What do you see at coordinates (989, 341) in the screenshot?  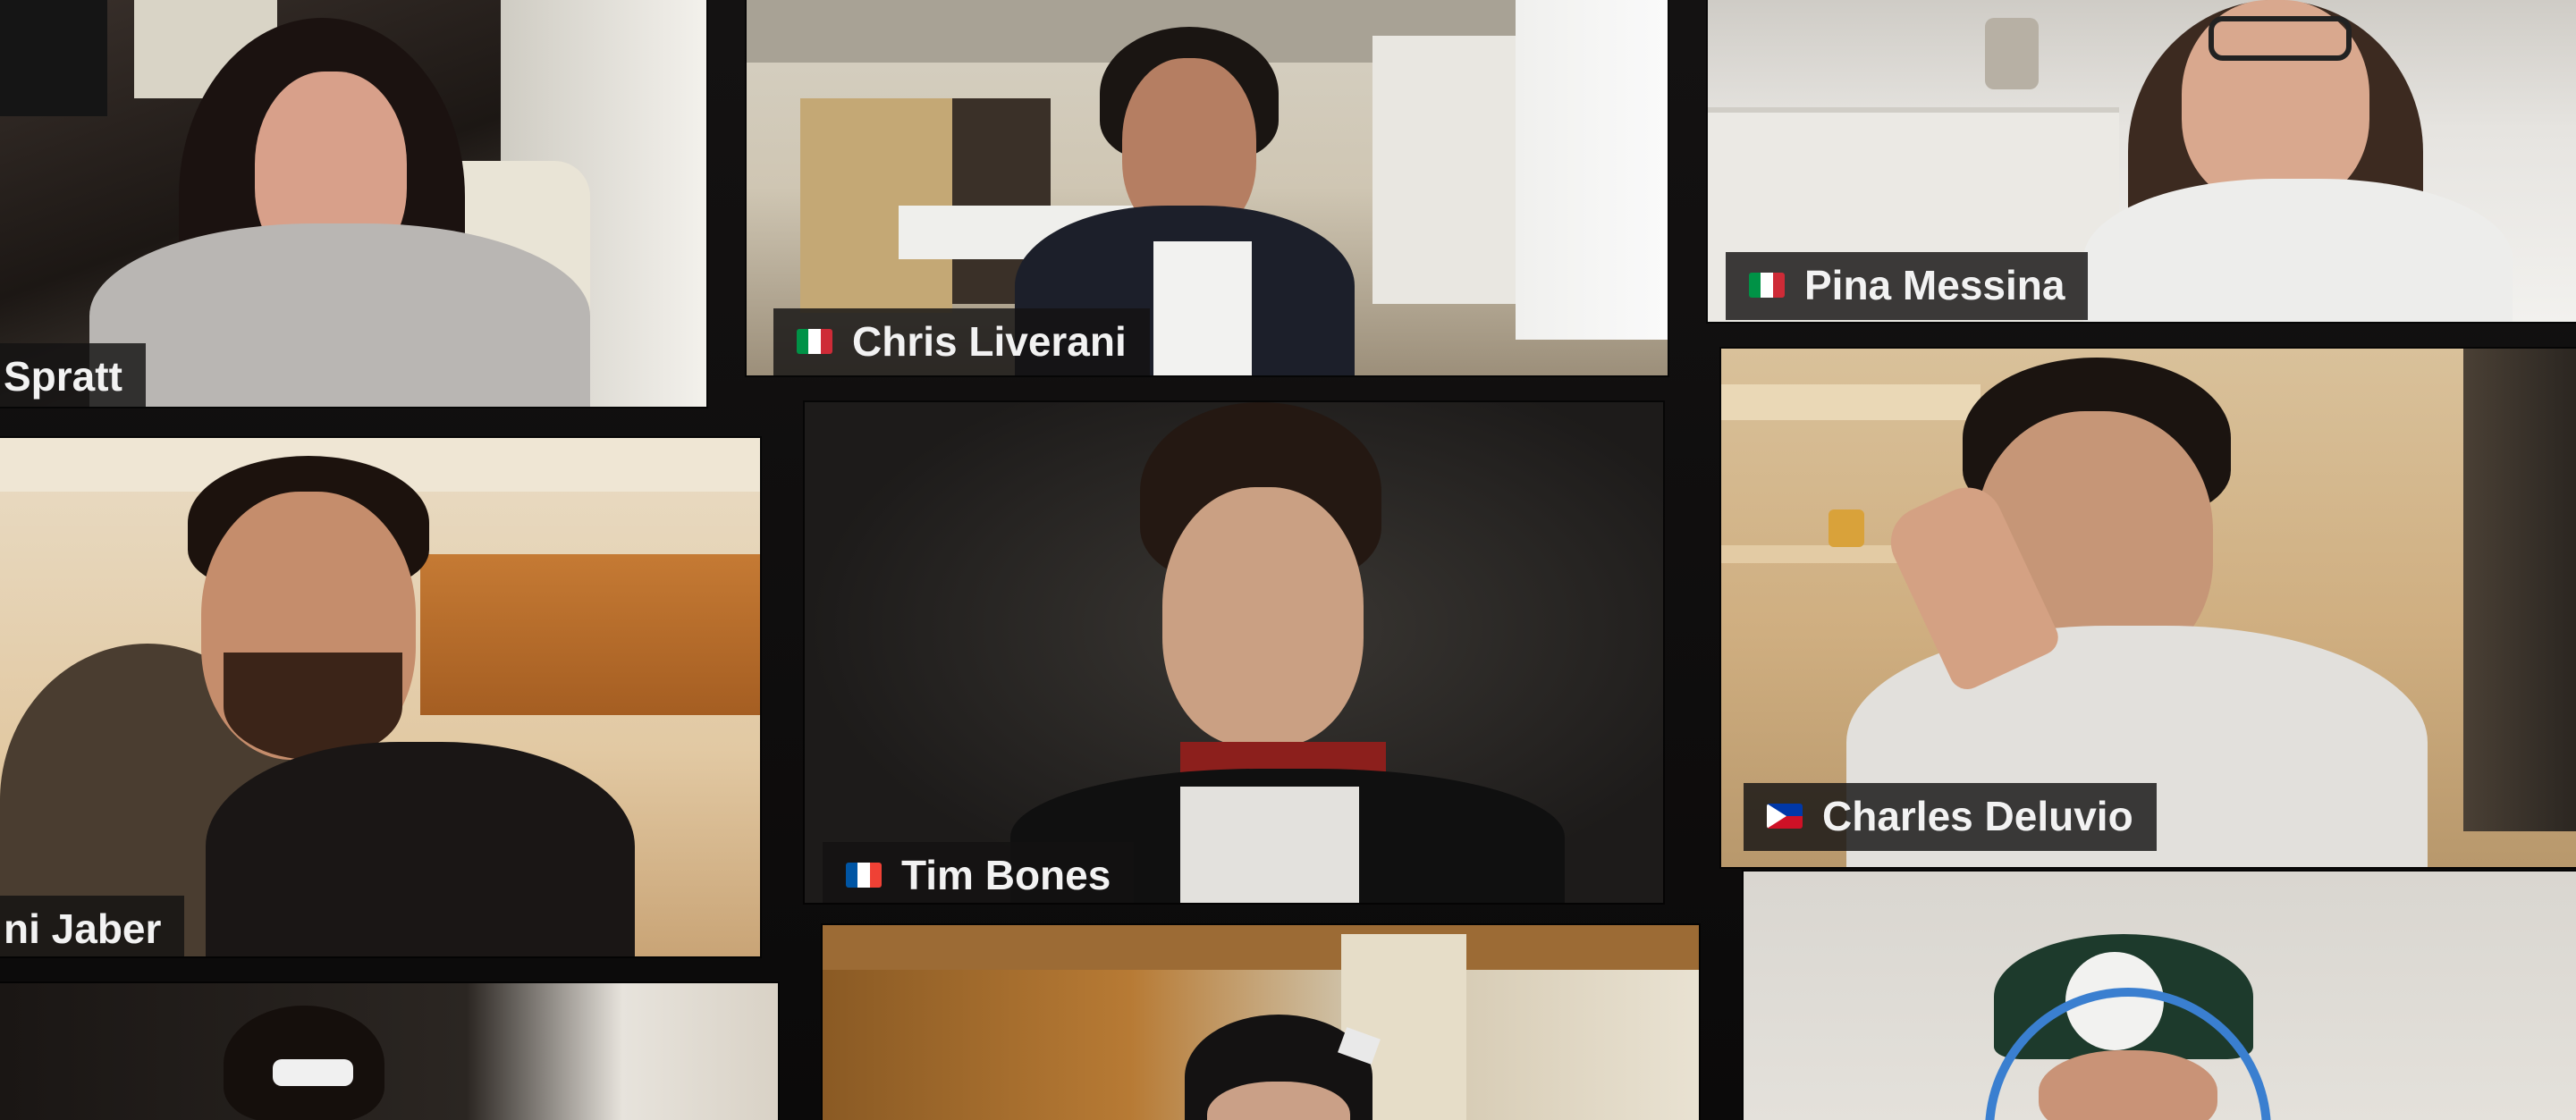 I see `participant-name: Chris Liverani` at bounding box center [989, 341].